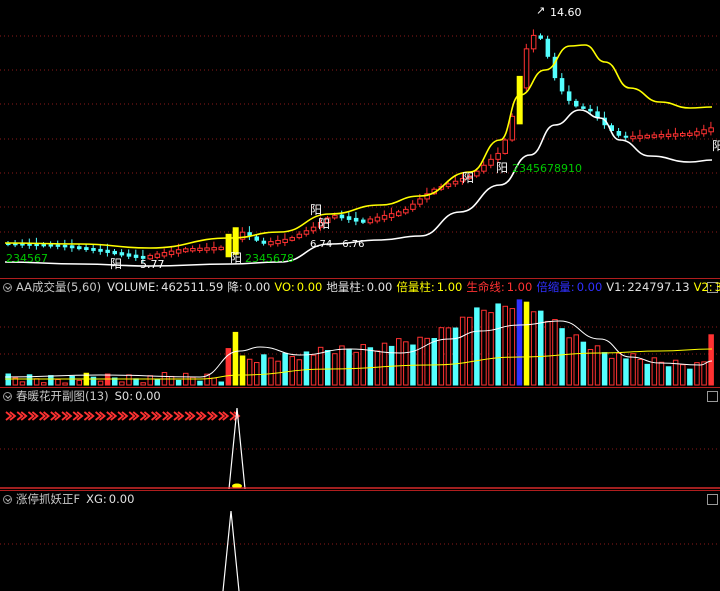  Describe the element at coordinates (236, 258) in the screenshot. I see `yang-label-2: 阳` at that location.